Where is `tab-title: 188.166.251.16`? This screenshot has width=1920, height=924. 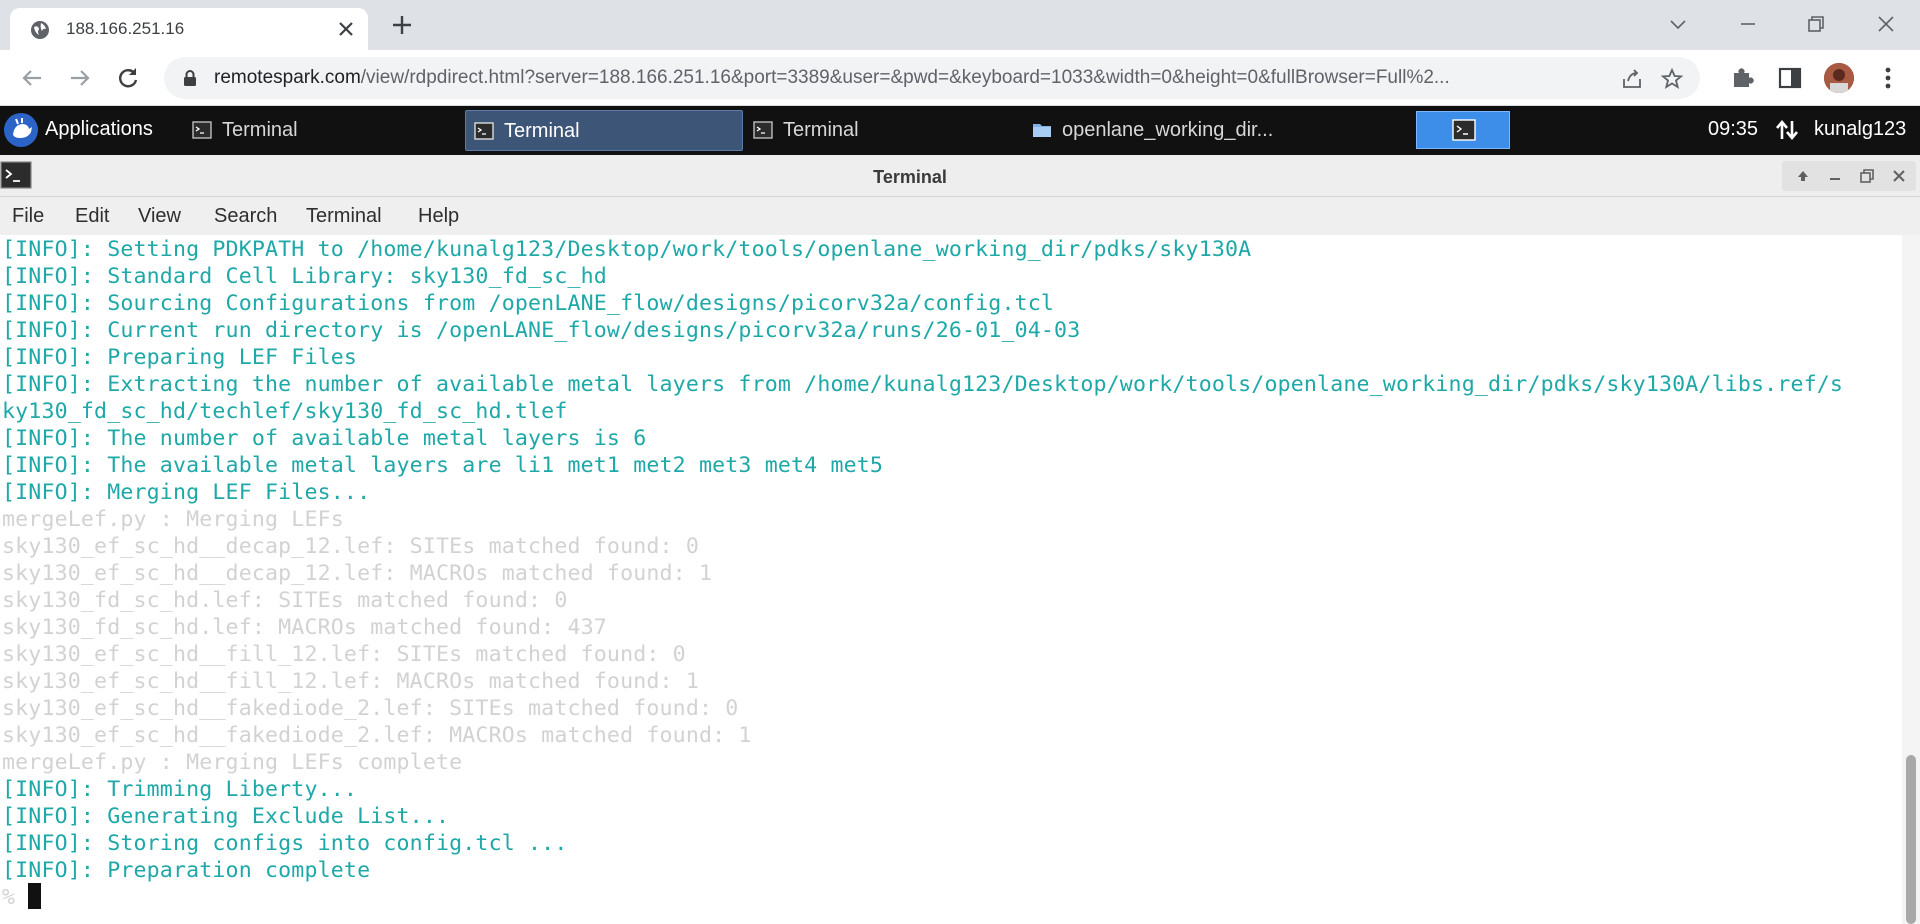 tab-title: 188.166.251.16 is located at coordinates (125, 28).